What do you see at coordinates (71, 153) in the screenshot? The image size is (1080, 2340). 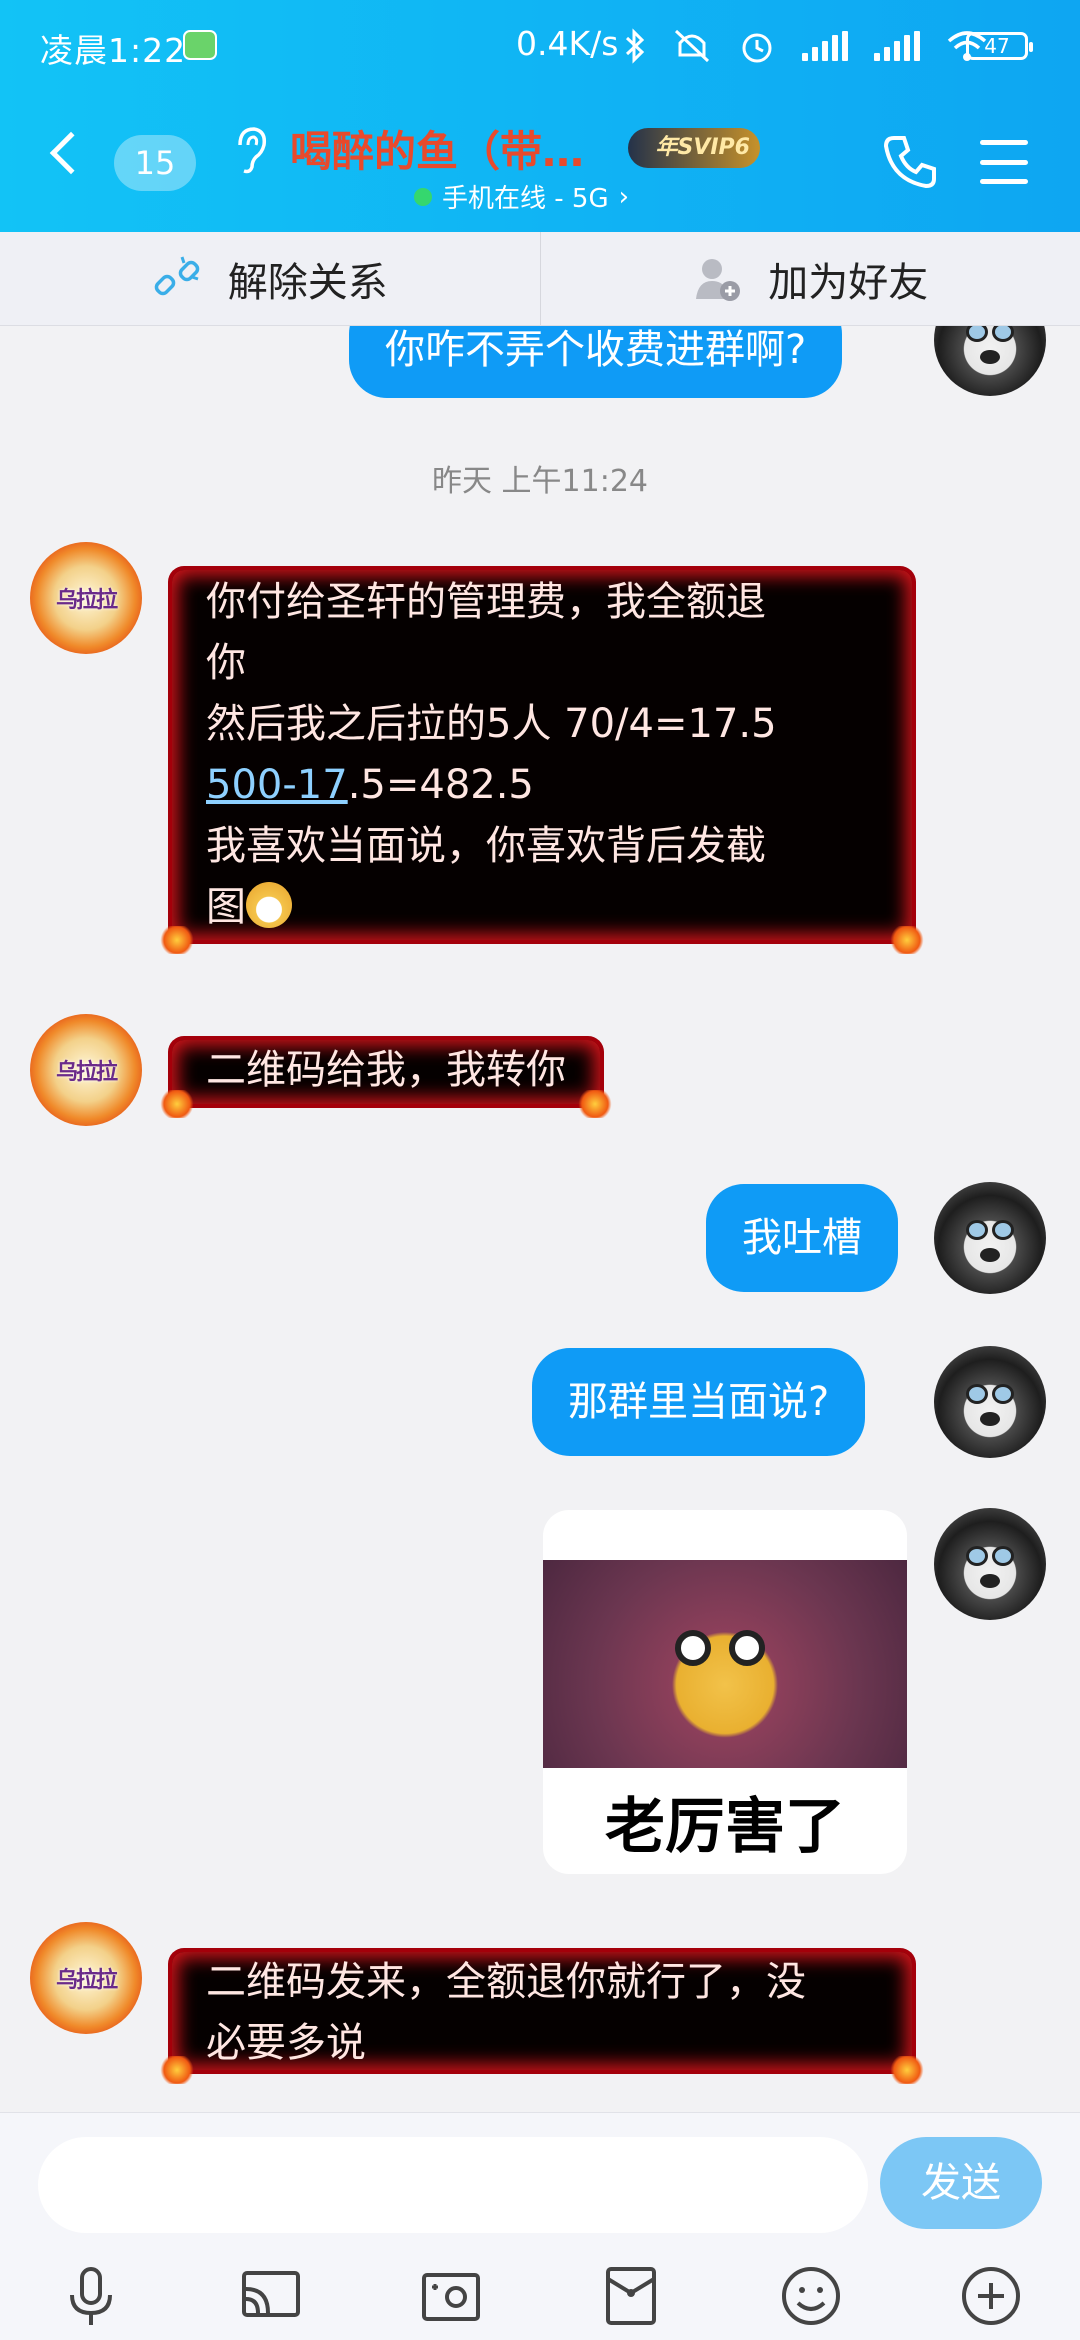 I see `back-icon` at bounding box center [71, 153].